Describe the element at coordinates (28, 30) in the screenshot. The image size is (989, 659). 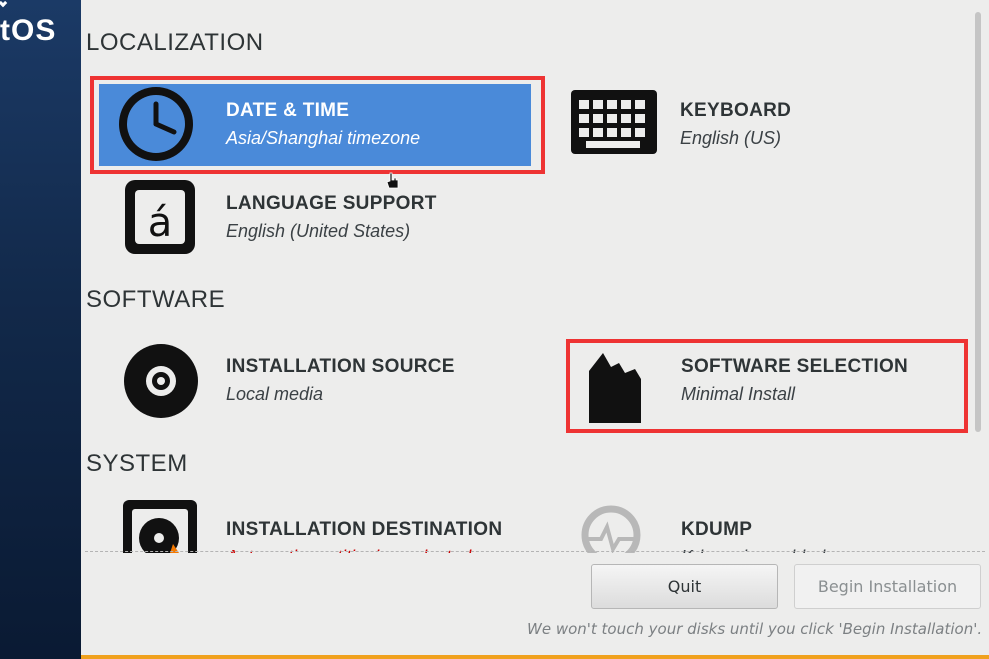
I see `distro-logo: tOS` at that location.